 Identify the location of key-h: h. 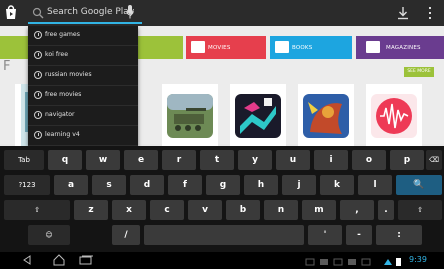
(261, 185).